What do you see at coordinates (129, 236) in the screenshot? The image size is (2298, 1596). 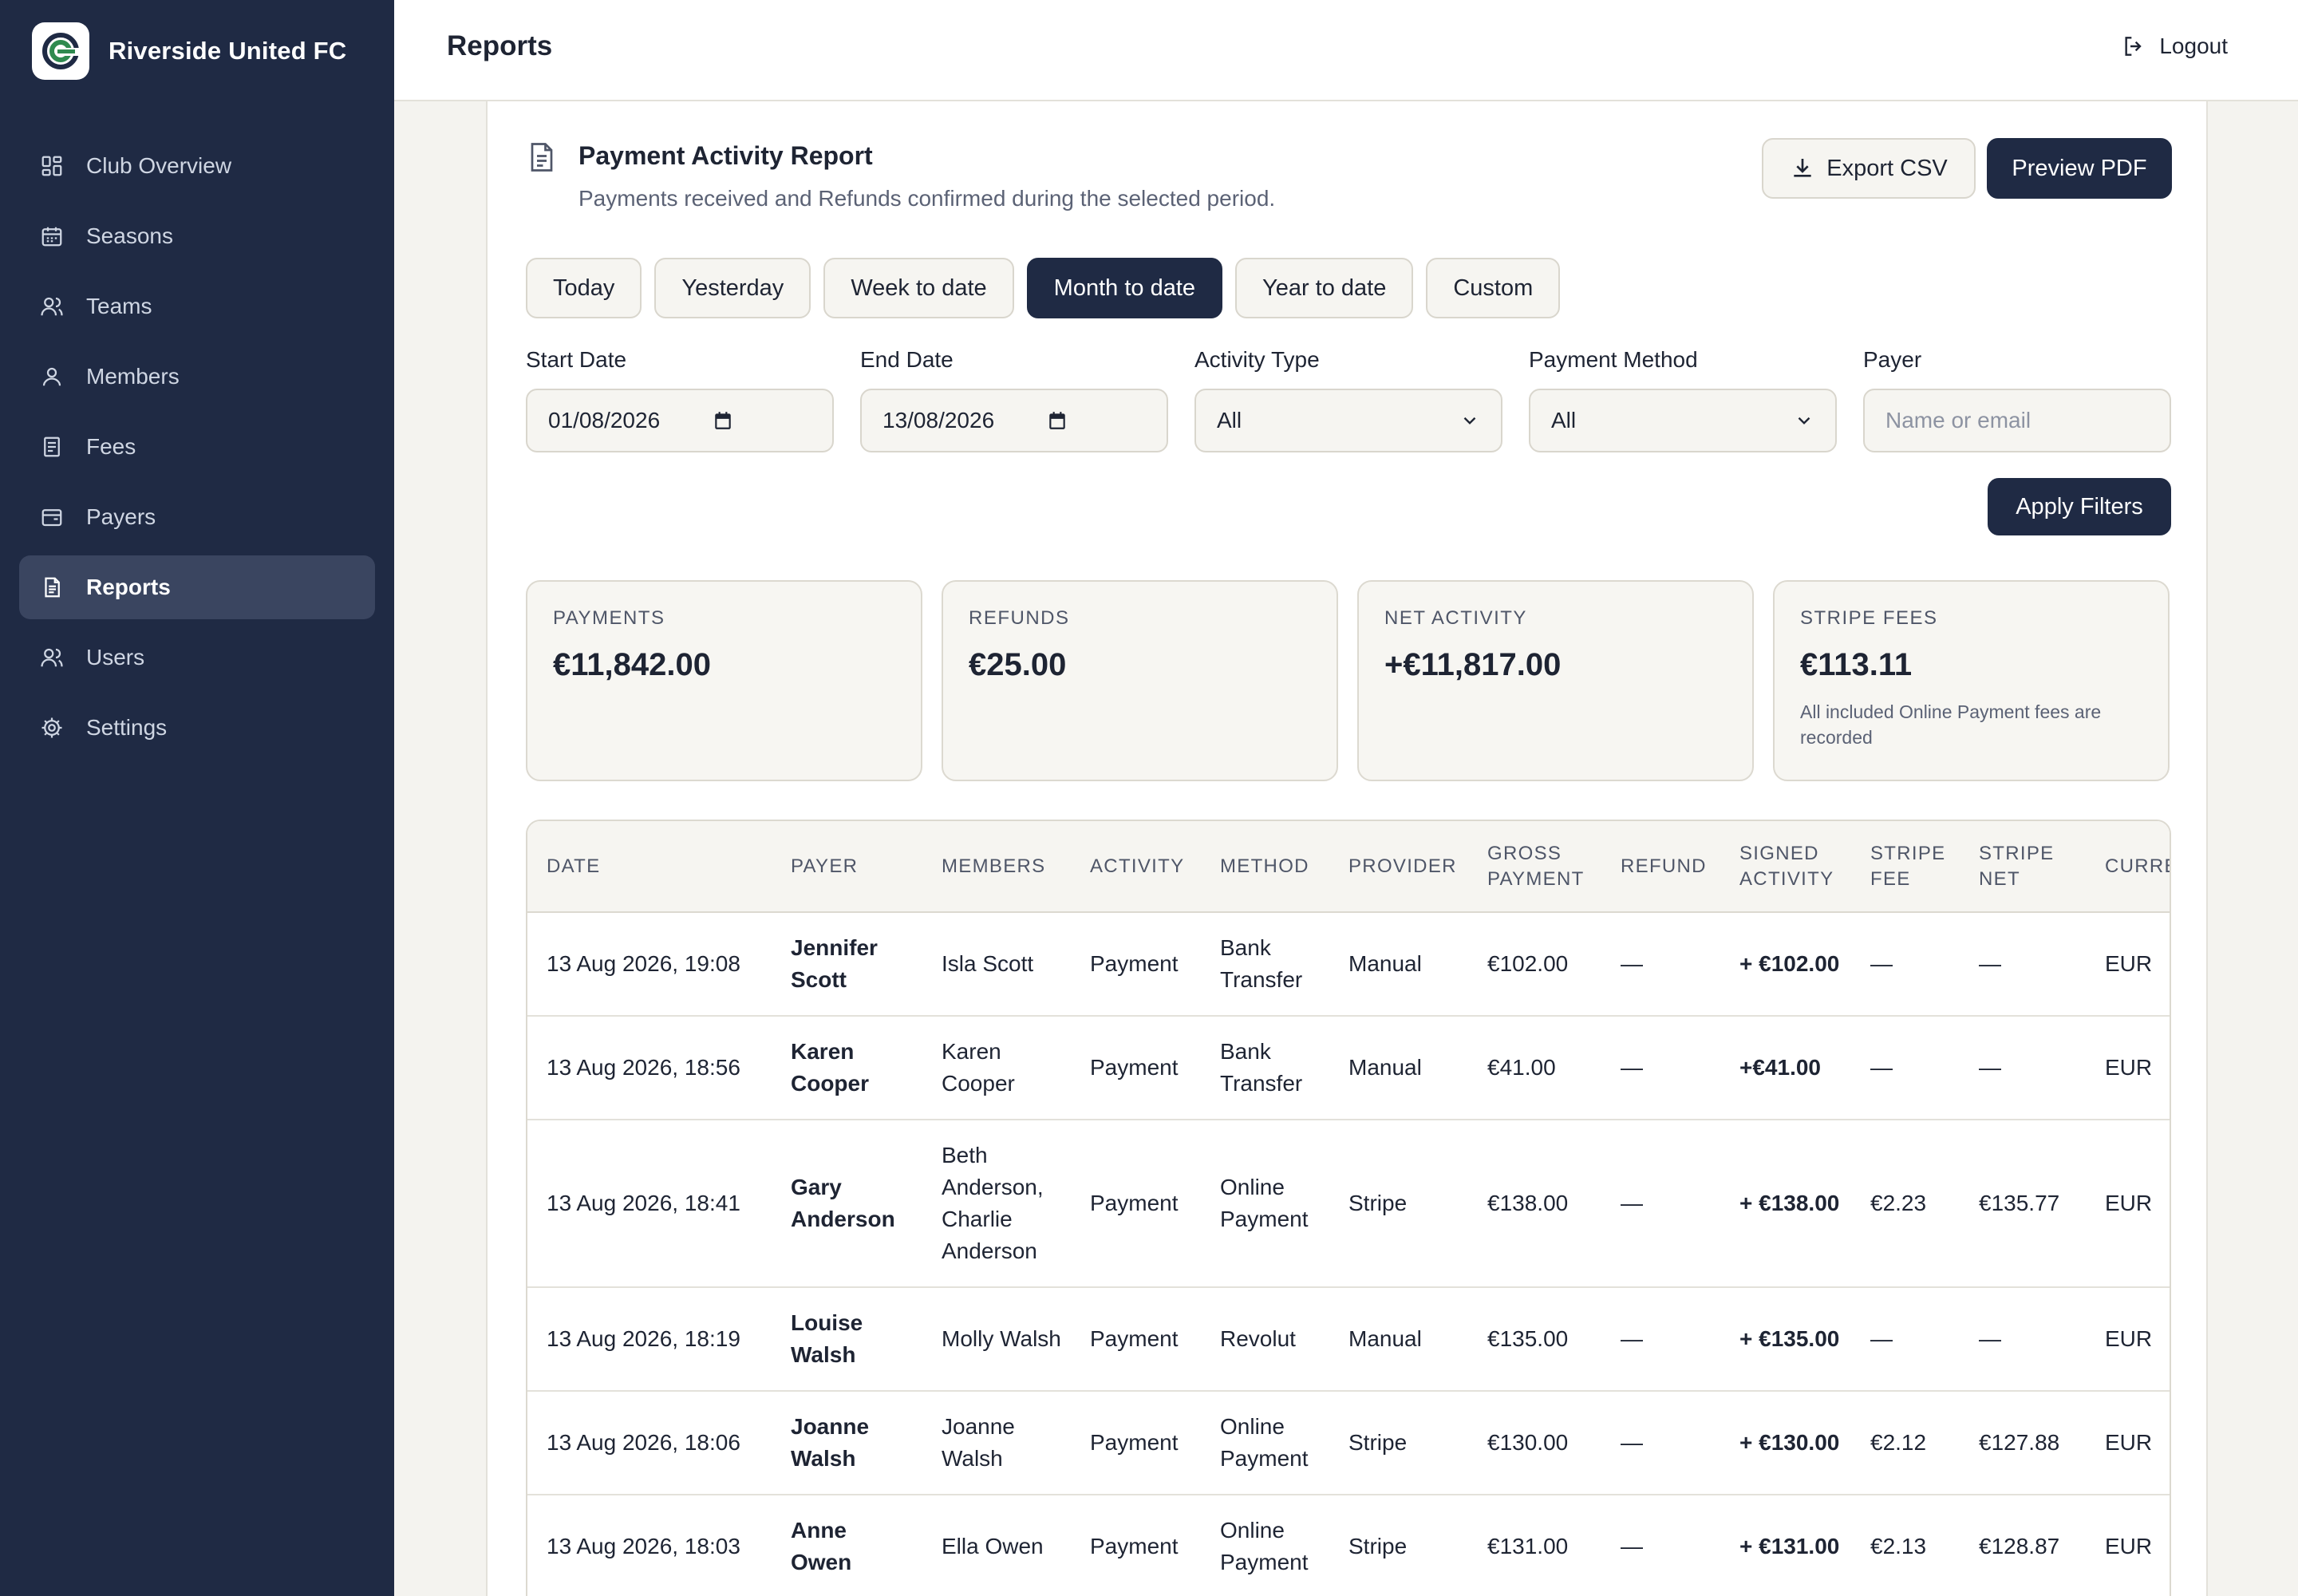 I see `sidebar-item-label: Seasons` at bounding box center [129, 236].